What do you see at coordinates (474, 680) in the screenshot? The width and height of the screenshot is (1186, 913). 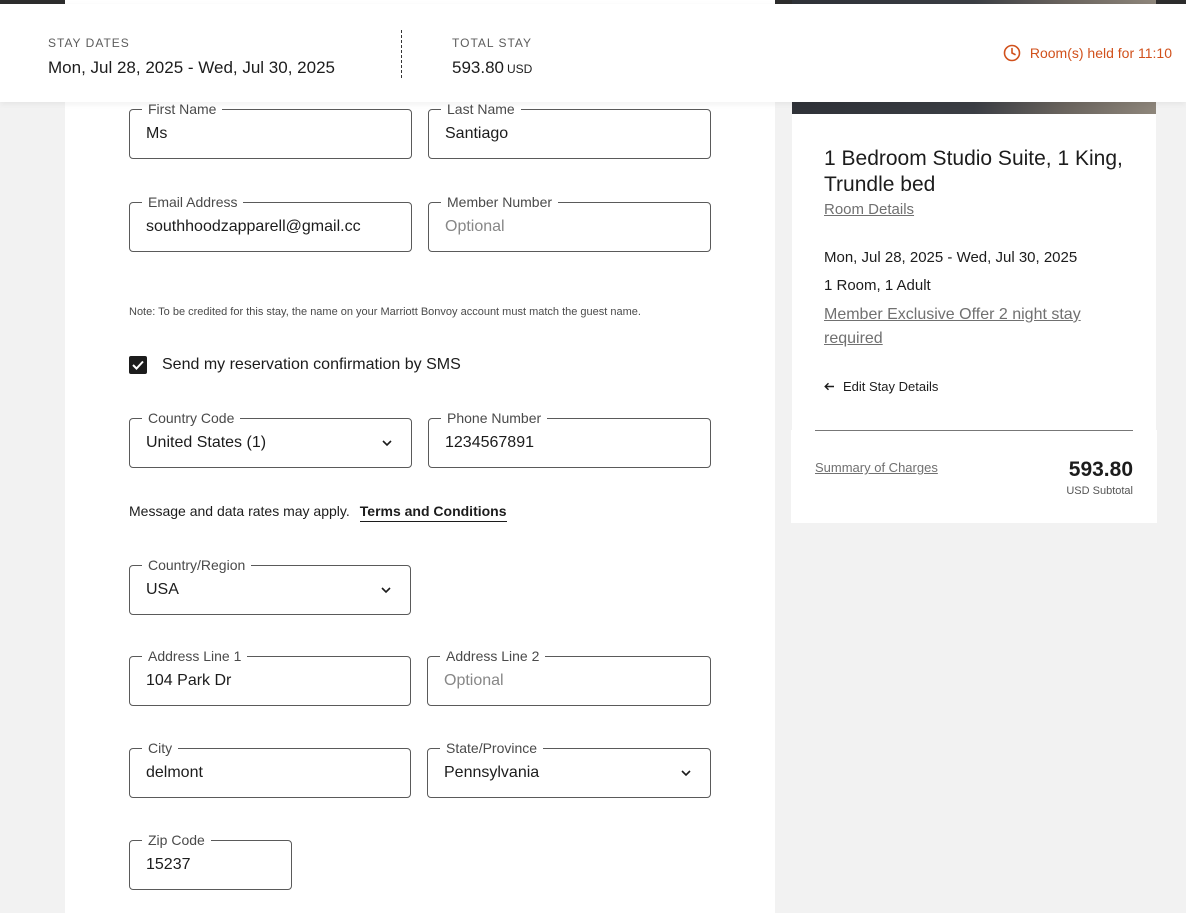 I see `address-line-2-placeholder: Optional` at bounding box center [474, 680].